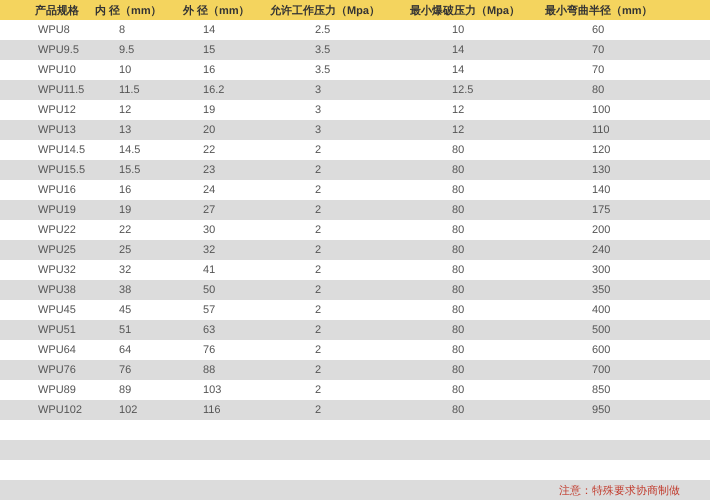  Describe the element at coordinates (129, 170) in the screenshot. I see `table-cell-text: 15.5` at that location.